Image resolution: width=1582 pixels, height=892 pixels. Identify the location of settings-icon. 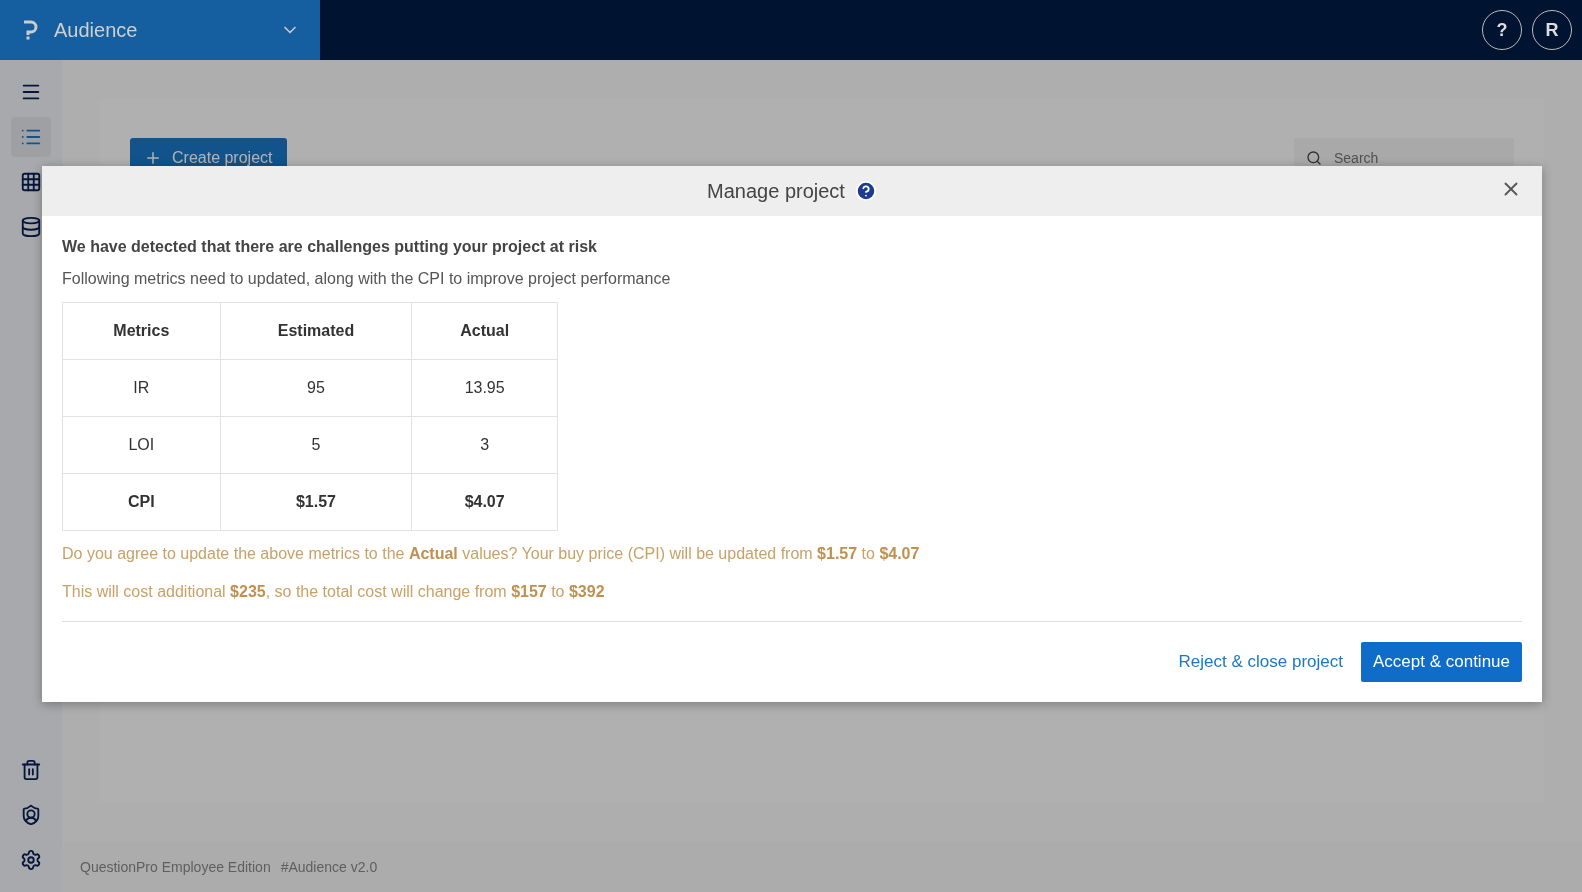
(31, 860).